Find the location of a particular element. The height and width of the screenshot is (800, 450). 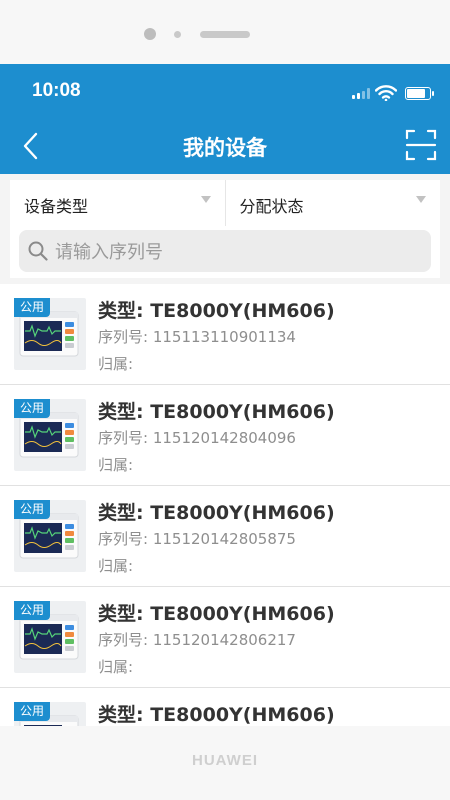

filter-bar: 设备类型 分配状态 is located at coordinates (225, 203).